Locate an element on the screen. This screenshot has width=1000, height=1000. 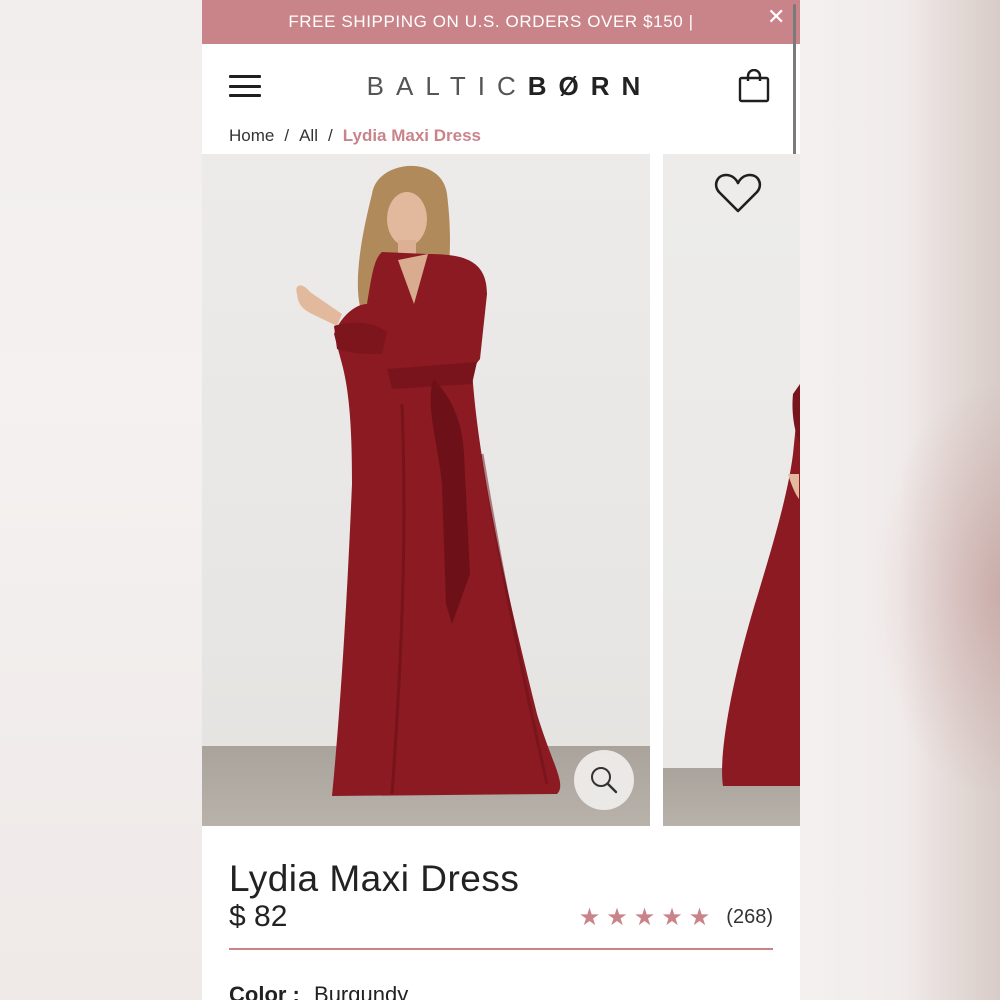
divider is located at coordinates (501, 949).